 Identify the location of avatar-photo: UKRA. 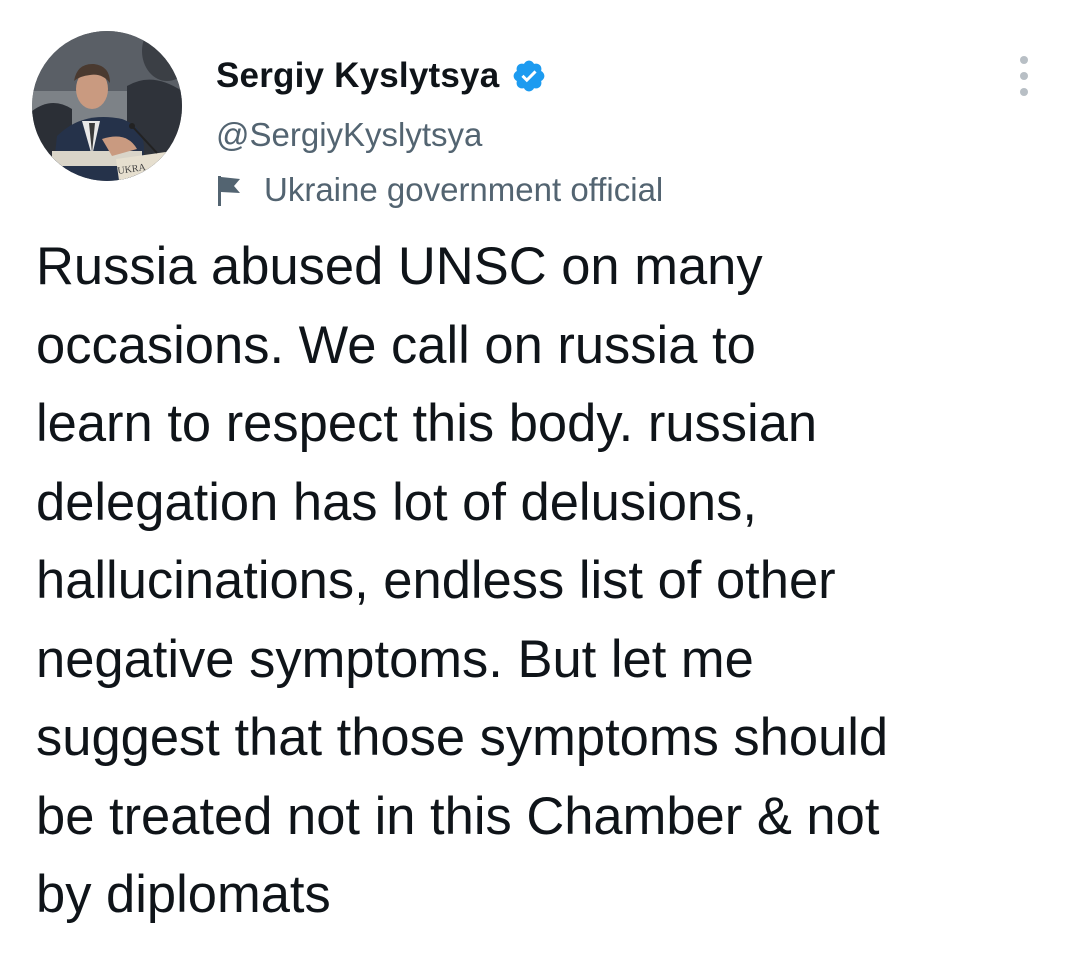
(107, 106).